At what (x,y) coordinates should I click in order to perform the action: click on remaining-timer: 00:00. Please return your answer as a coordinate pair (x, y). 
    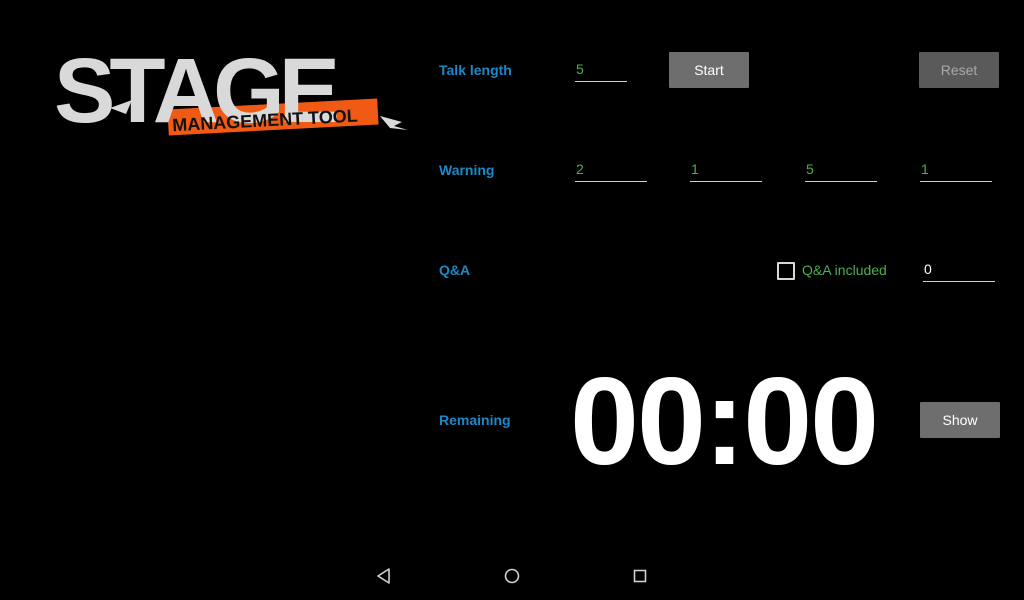
    Looking at the image, I should click on (724, 422).